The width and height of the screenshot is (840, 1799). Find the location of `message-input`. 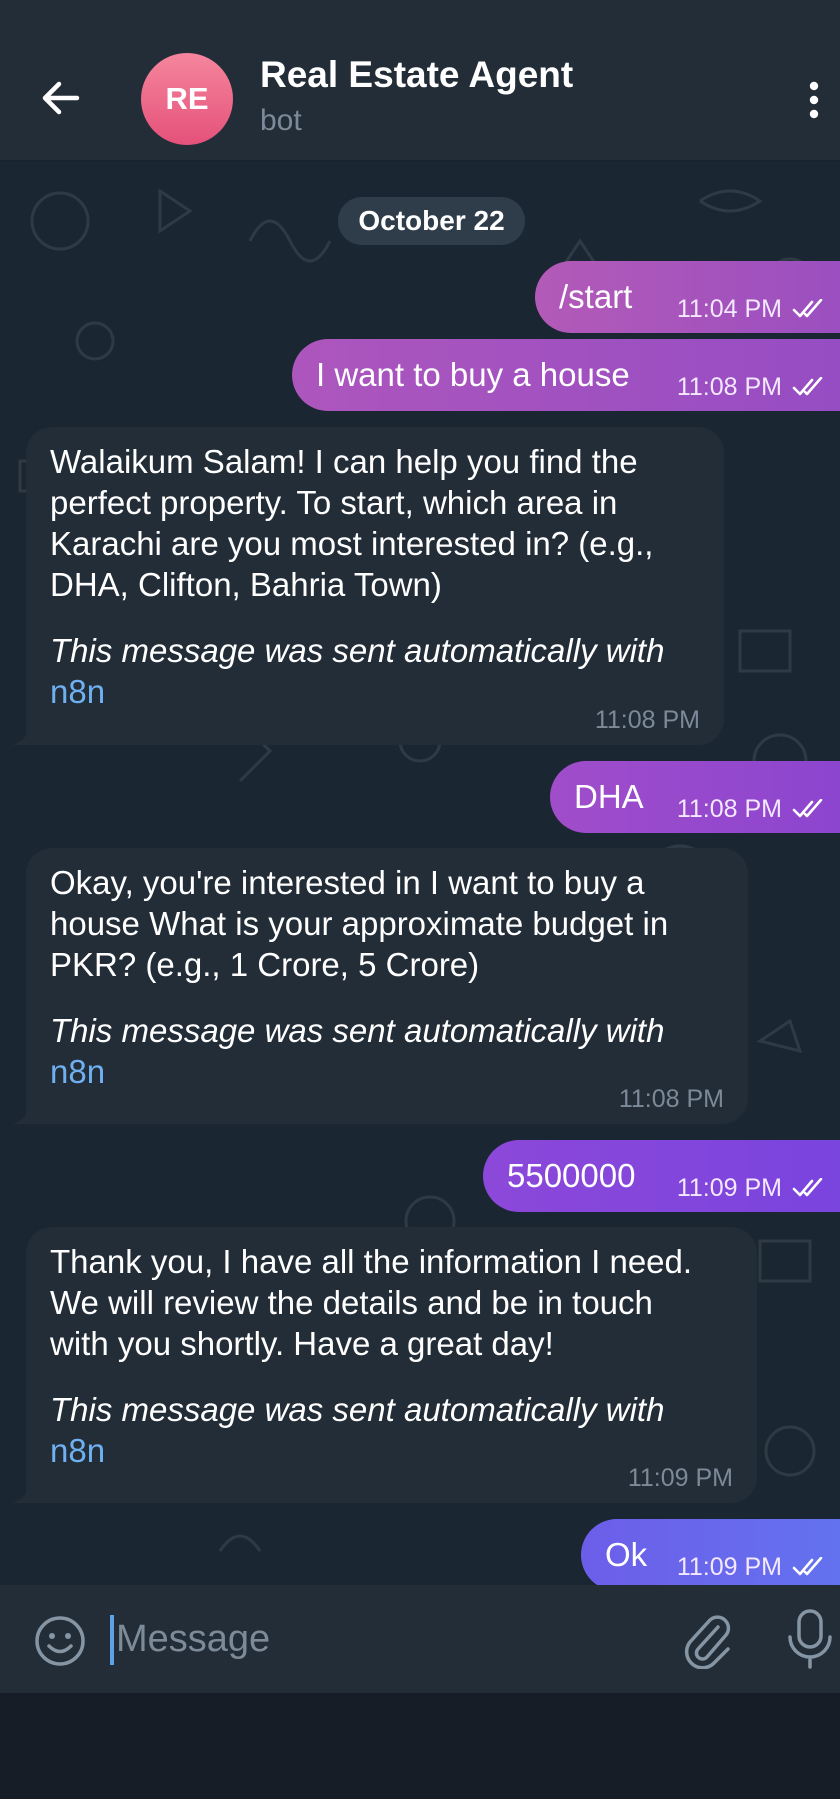

message-input is located at coordinates (386, 1639).